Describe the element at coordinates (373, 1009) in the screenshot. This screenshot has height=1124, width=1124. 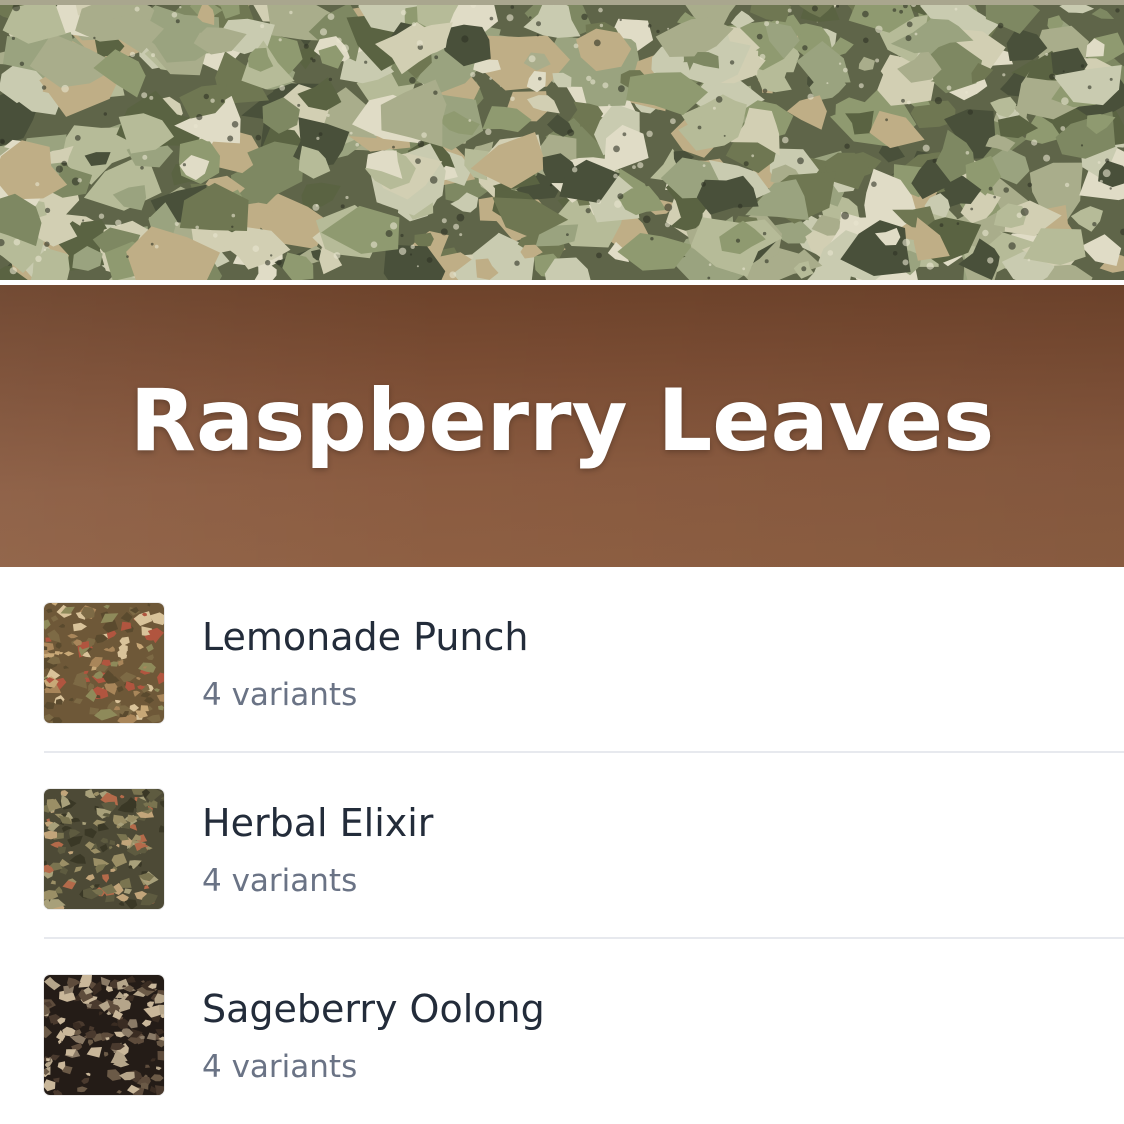
I see `product-name: Sageberry Oolong` at that location.